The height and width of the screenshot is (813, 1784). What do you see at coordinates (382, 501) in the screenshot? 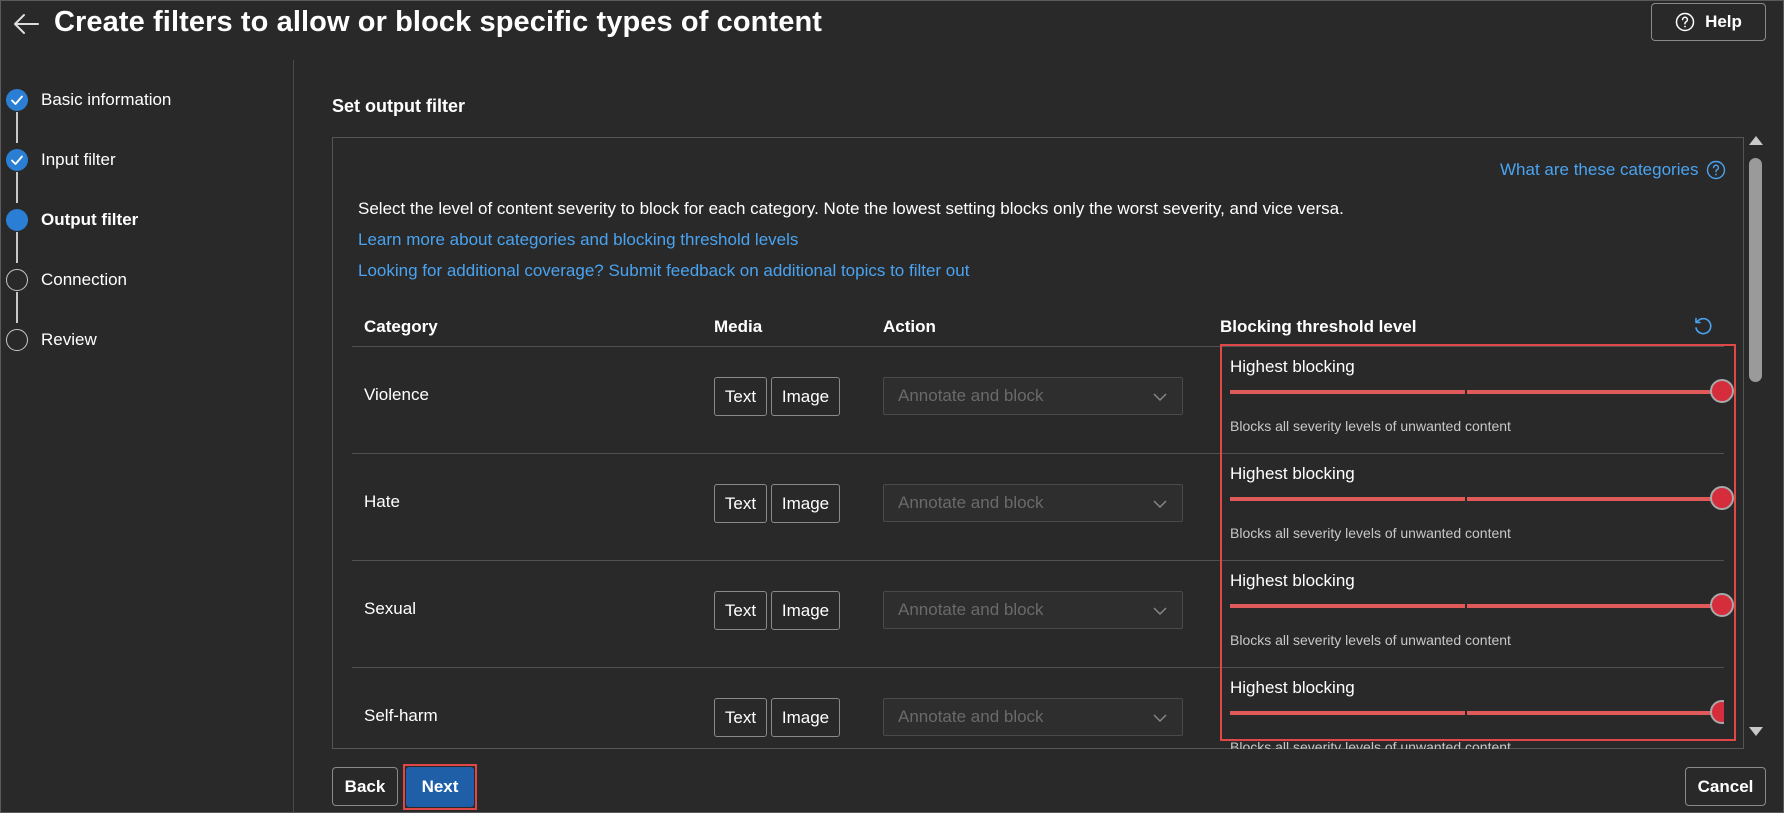
I see `category-label: Hate` at bounding box center [382, 501].